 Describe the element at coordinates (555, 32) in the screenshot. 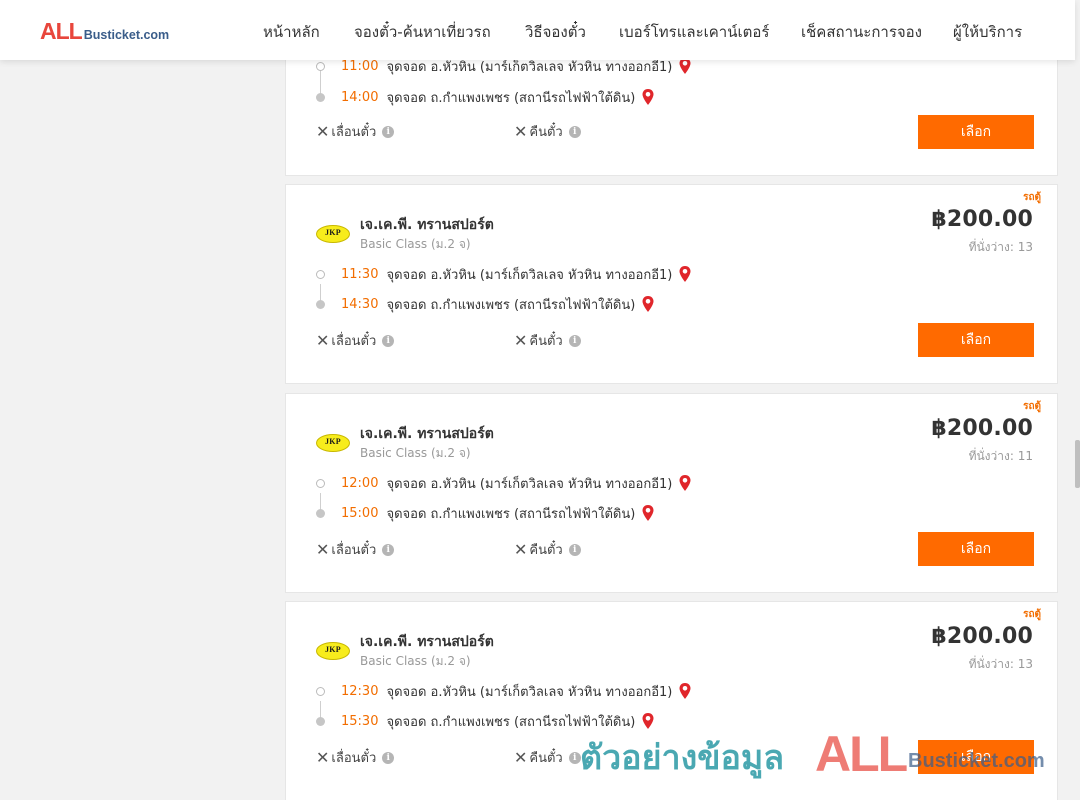

I see `nav-how-to-book: วิธีจองตั๋ว` at that location.